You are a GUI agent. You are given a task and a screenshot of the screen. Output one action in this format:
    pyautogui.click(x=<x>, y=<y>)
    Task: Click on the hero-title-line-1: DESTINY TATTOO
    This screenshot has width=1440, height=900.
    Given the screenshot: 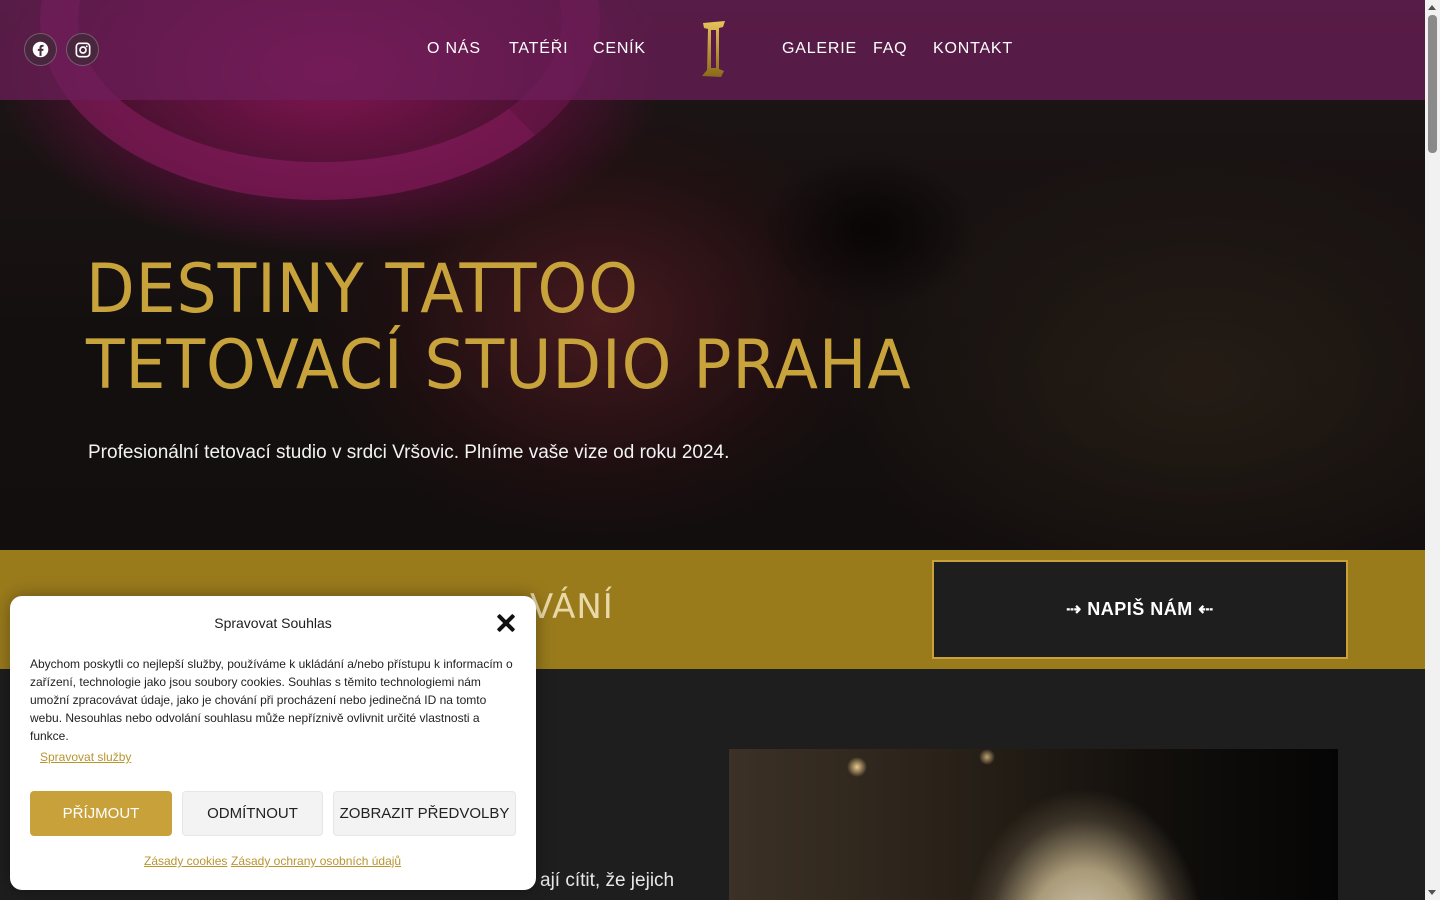 What is the action you would take?
    pyautogui.click(x=362, y=289)
    